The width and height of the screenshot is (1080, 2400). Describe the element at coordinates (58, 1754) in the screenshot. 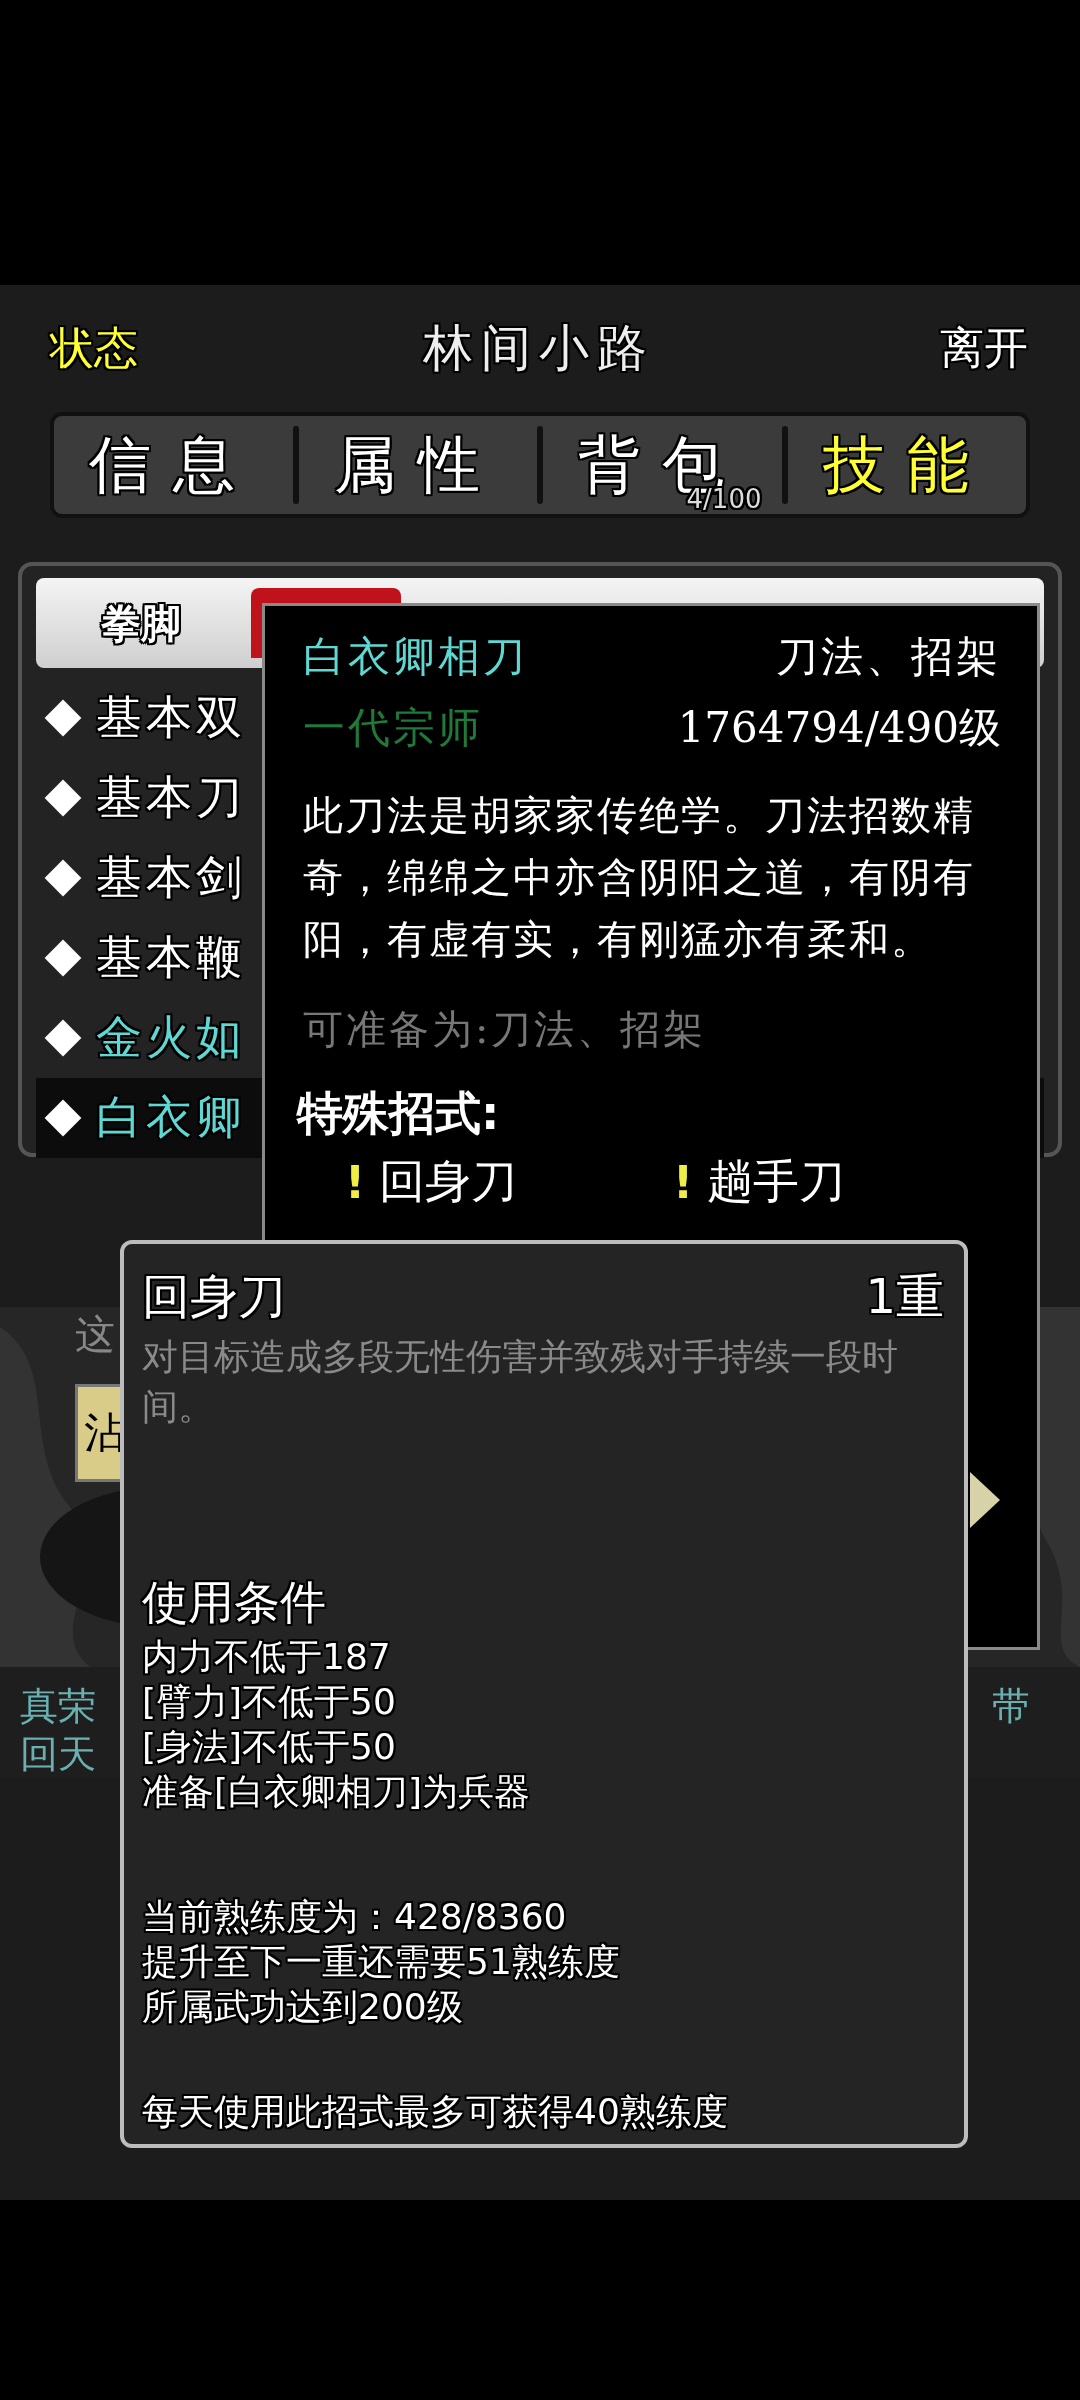

I see `info-text: 回天` at that location.